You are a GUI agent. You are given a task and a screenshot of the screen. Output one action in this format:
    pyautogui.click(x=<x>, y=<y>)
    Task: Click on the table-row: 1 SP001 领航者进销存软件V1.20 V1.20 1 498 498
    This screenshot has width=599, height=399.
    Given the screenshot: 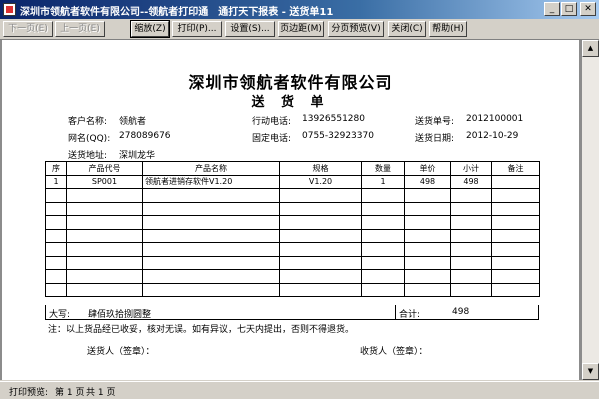 What is the action you would take?
    pyautogui.click(x=292, y=181)
    